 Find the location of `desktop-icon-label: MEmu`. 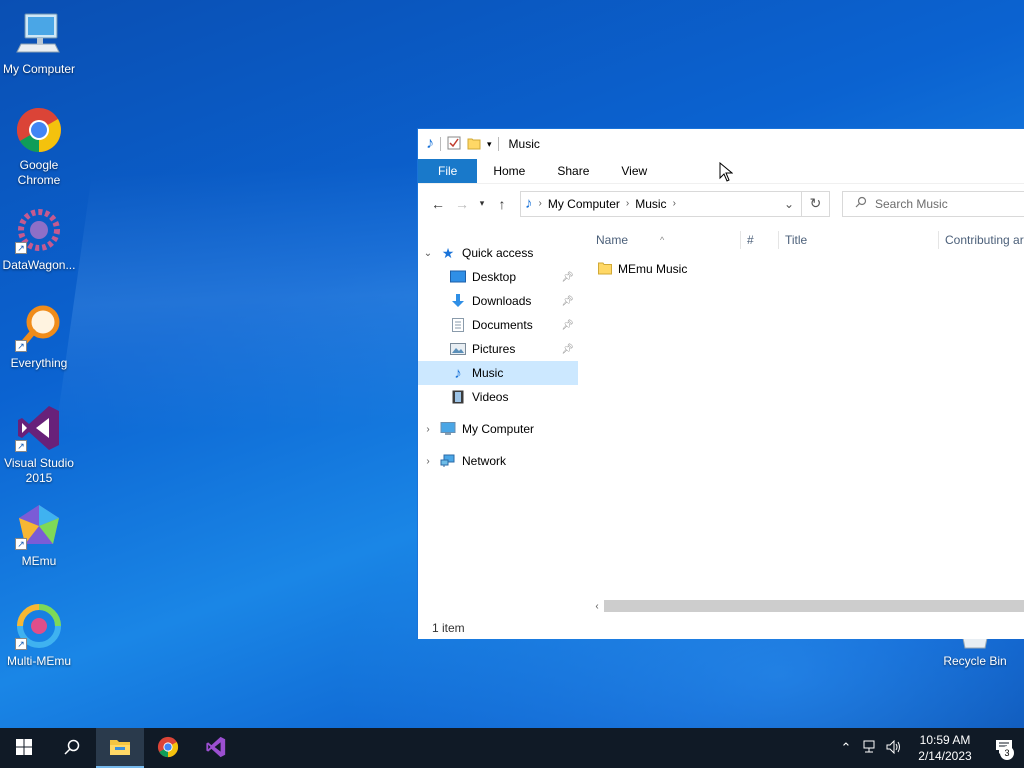

desktop-icon-label: MEmu is located at coordinates (39, 561).